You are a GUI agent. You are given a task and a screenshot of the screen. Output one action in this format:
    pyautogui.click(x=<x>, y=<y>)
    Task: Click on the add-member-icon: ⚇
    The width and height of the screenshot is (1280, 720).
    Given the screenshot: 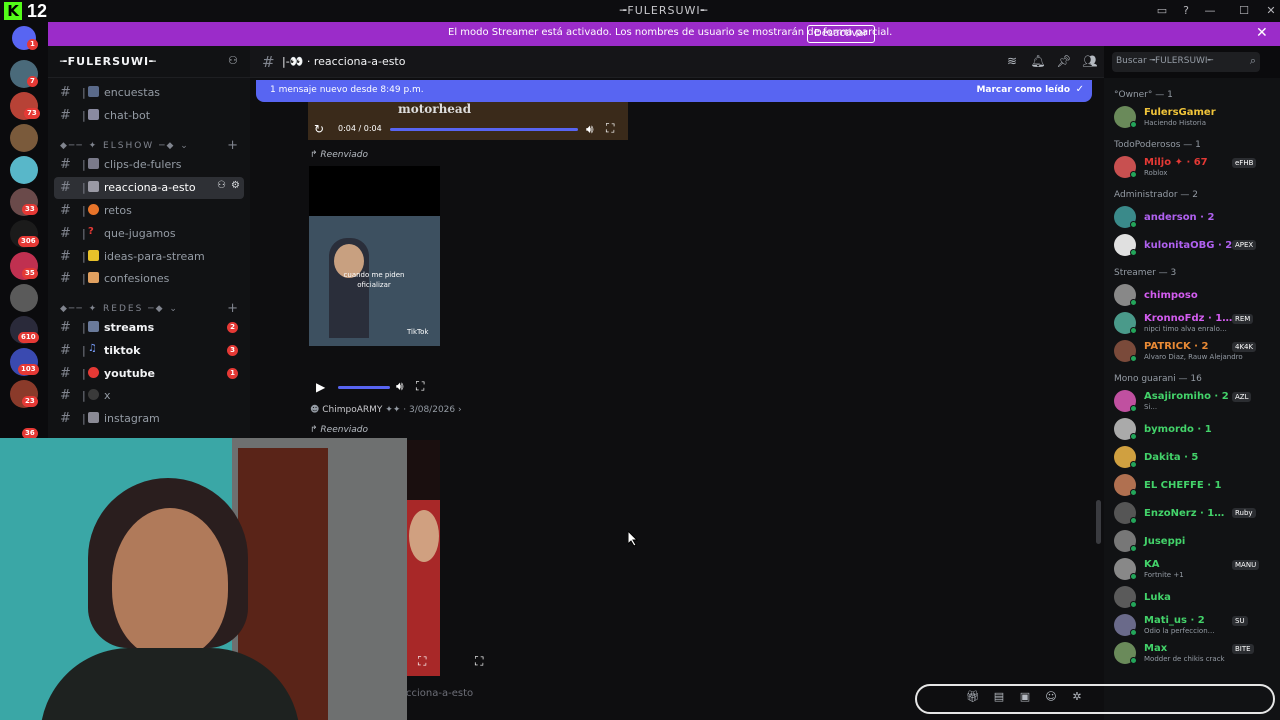 What is the action you would take?
    pyautogui.click(x=233, y=60)
    